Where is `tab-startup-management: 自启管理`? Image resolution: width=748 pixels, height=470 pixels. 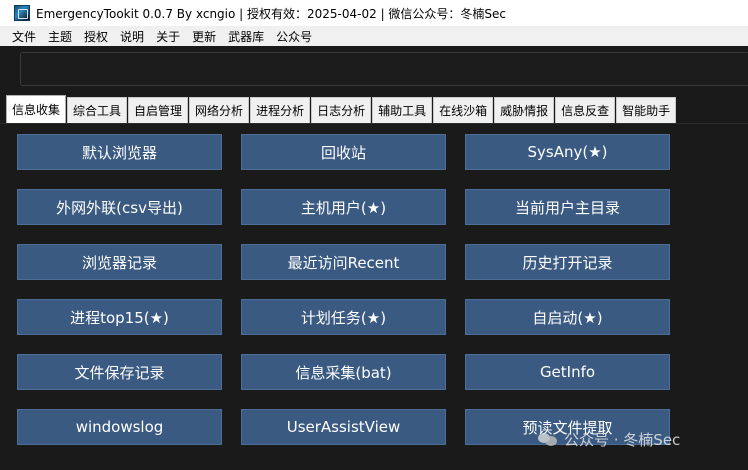 tab-startup-management: 自启管理 is located at coordinates (158, 110).